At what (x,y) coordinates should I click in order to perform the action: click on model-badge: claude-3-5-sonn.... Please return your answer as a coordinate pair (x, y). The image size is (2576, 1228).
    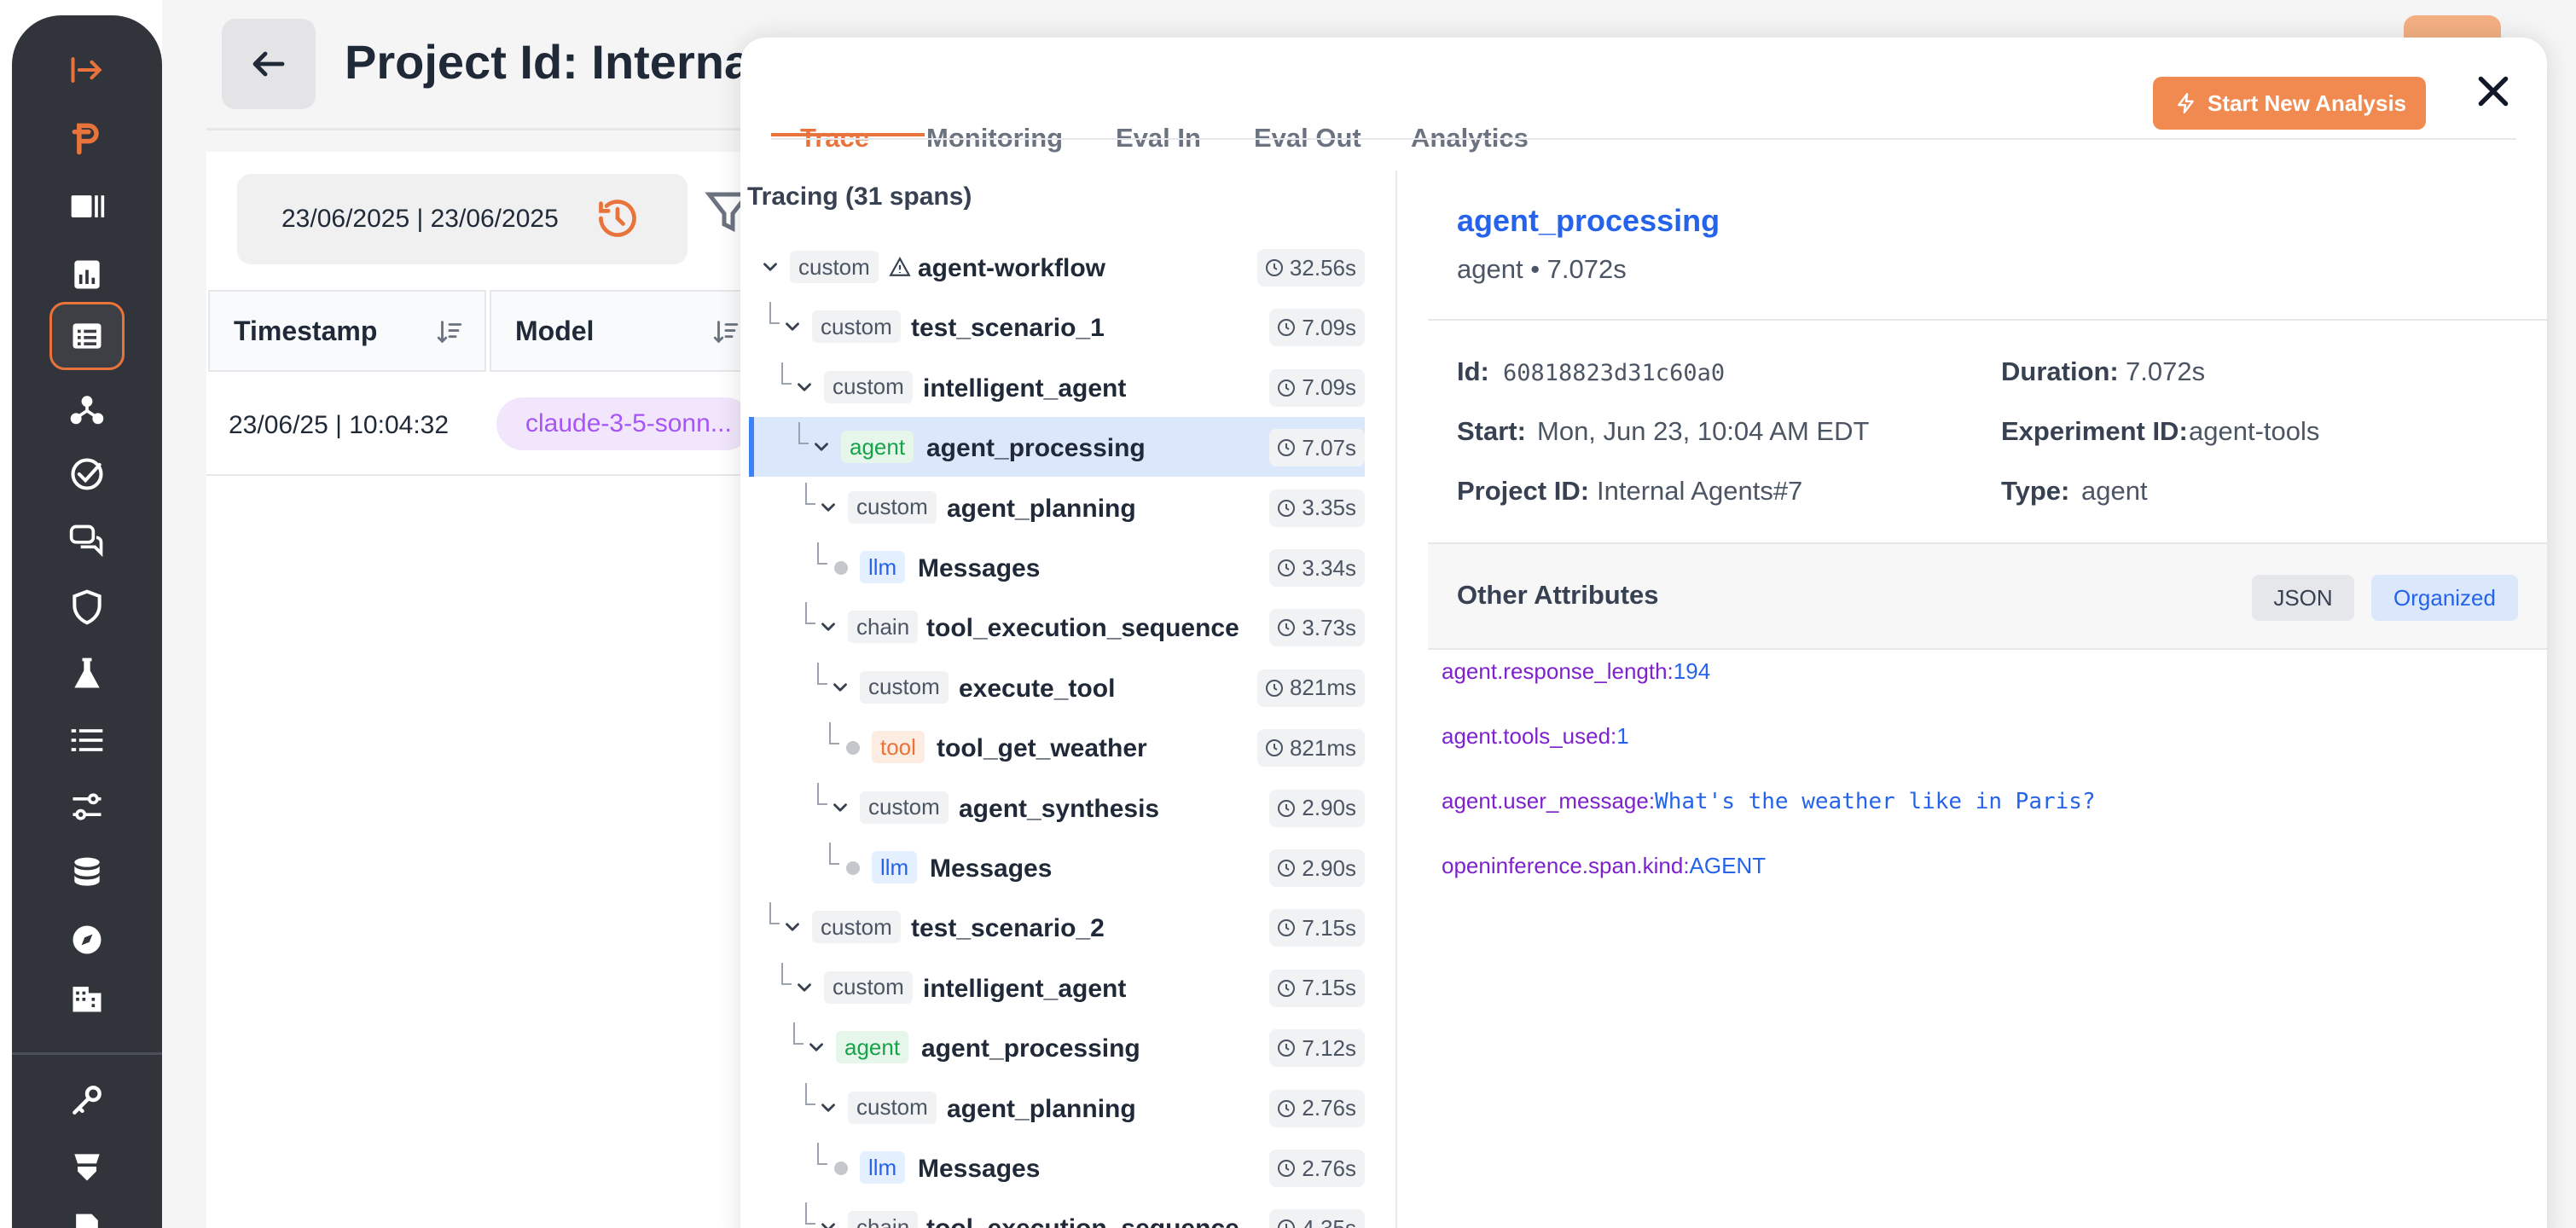
    Looking at the image, I should click on (624, 423).